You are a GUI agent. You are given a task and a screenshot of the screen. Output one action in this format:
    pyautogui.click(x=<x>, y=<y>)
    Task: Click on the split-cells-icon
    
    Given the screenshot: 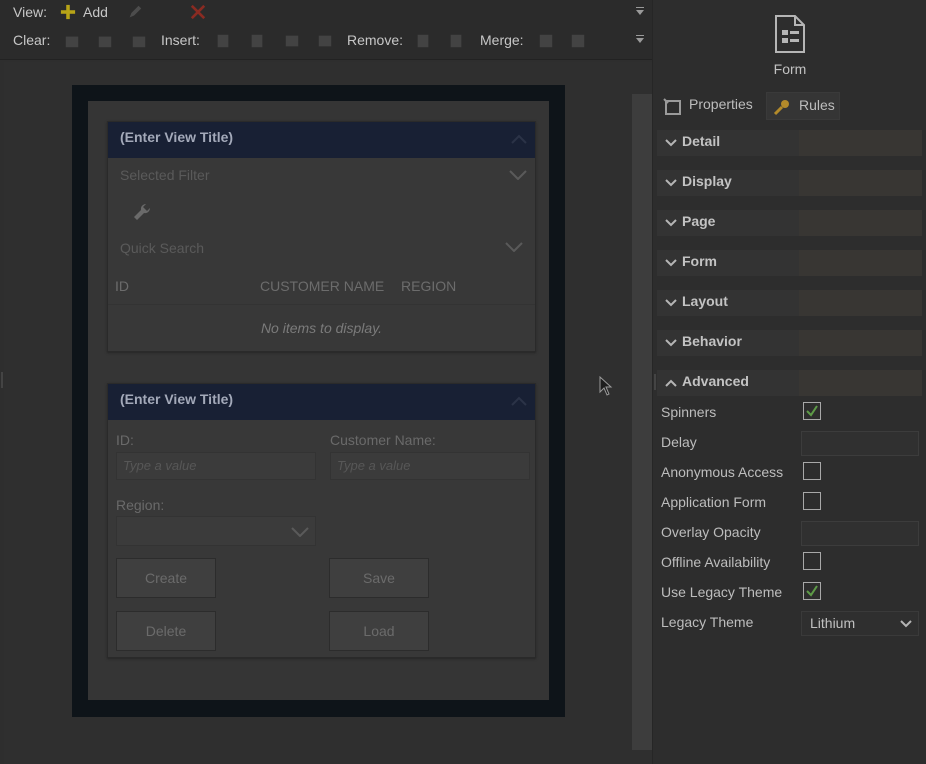 What is the action you would take?
    pyautogui.click(x=578, y=41)
    